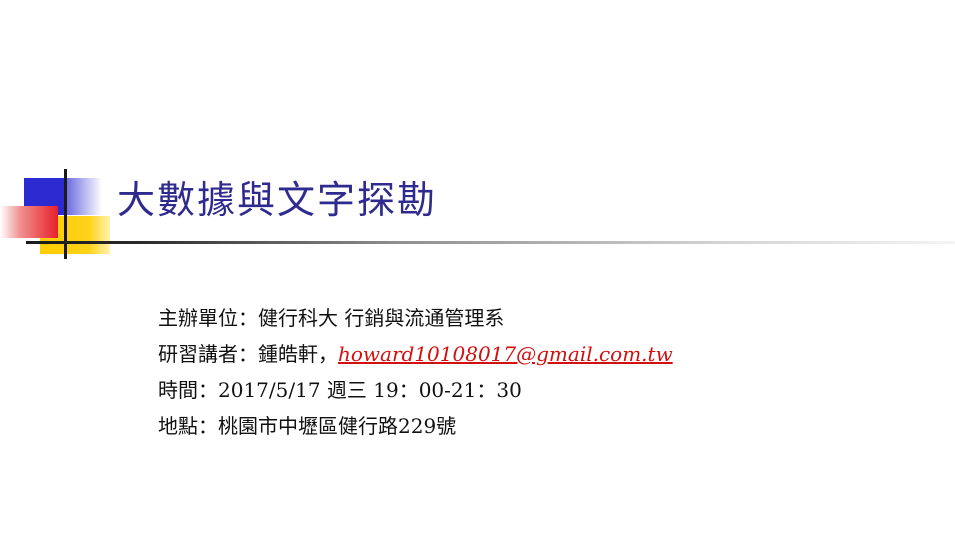 The width and height of the screenshot is (955, 540). I want to click on location-line: 地點：桃園市中壢區健行路229號, so click(307, 426).